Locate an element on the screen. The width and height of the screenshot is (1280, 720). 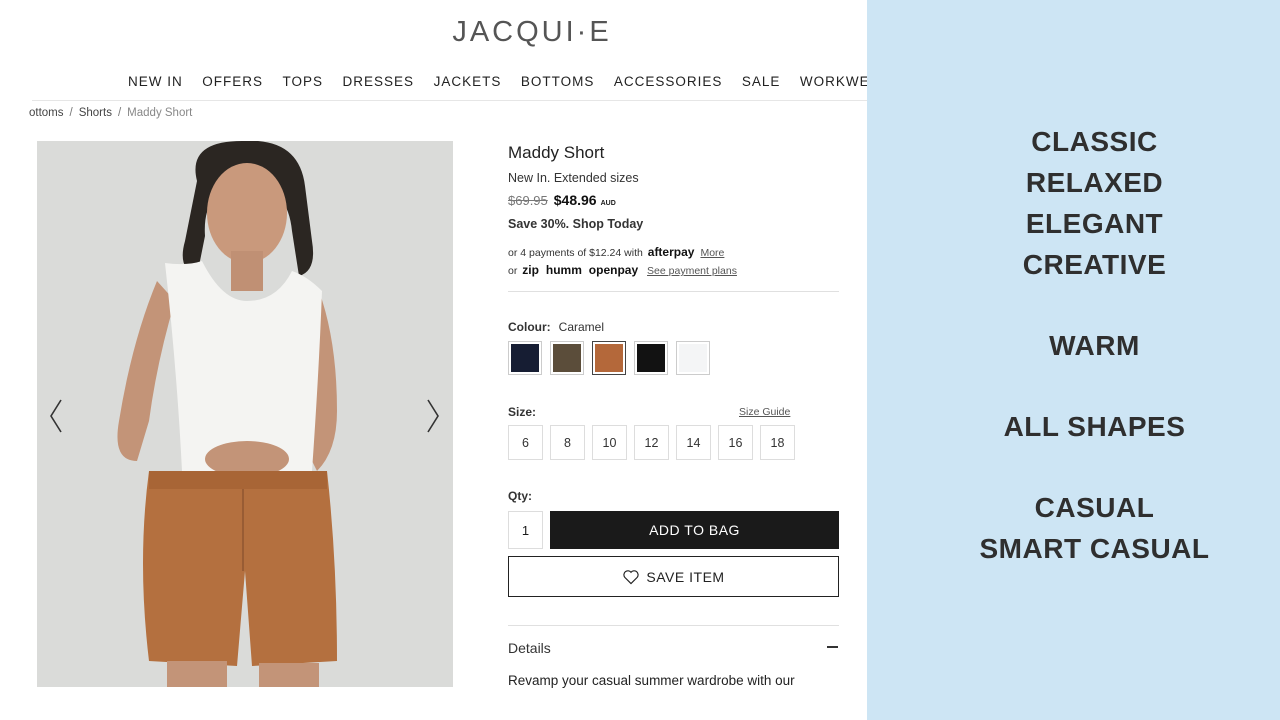
image-prev-arrow is located at coordinates (56, 416).